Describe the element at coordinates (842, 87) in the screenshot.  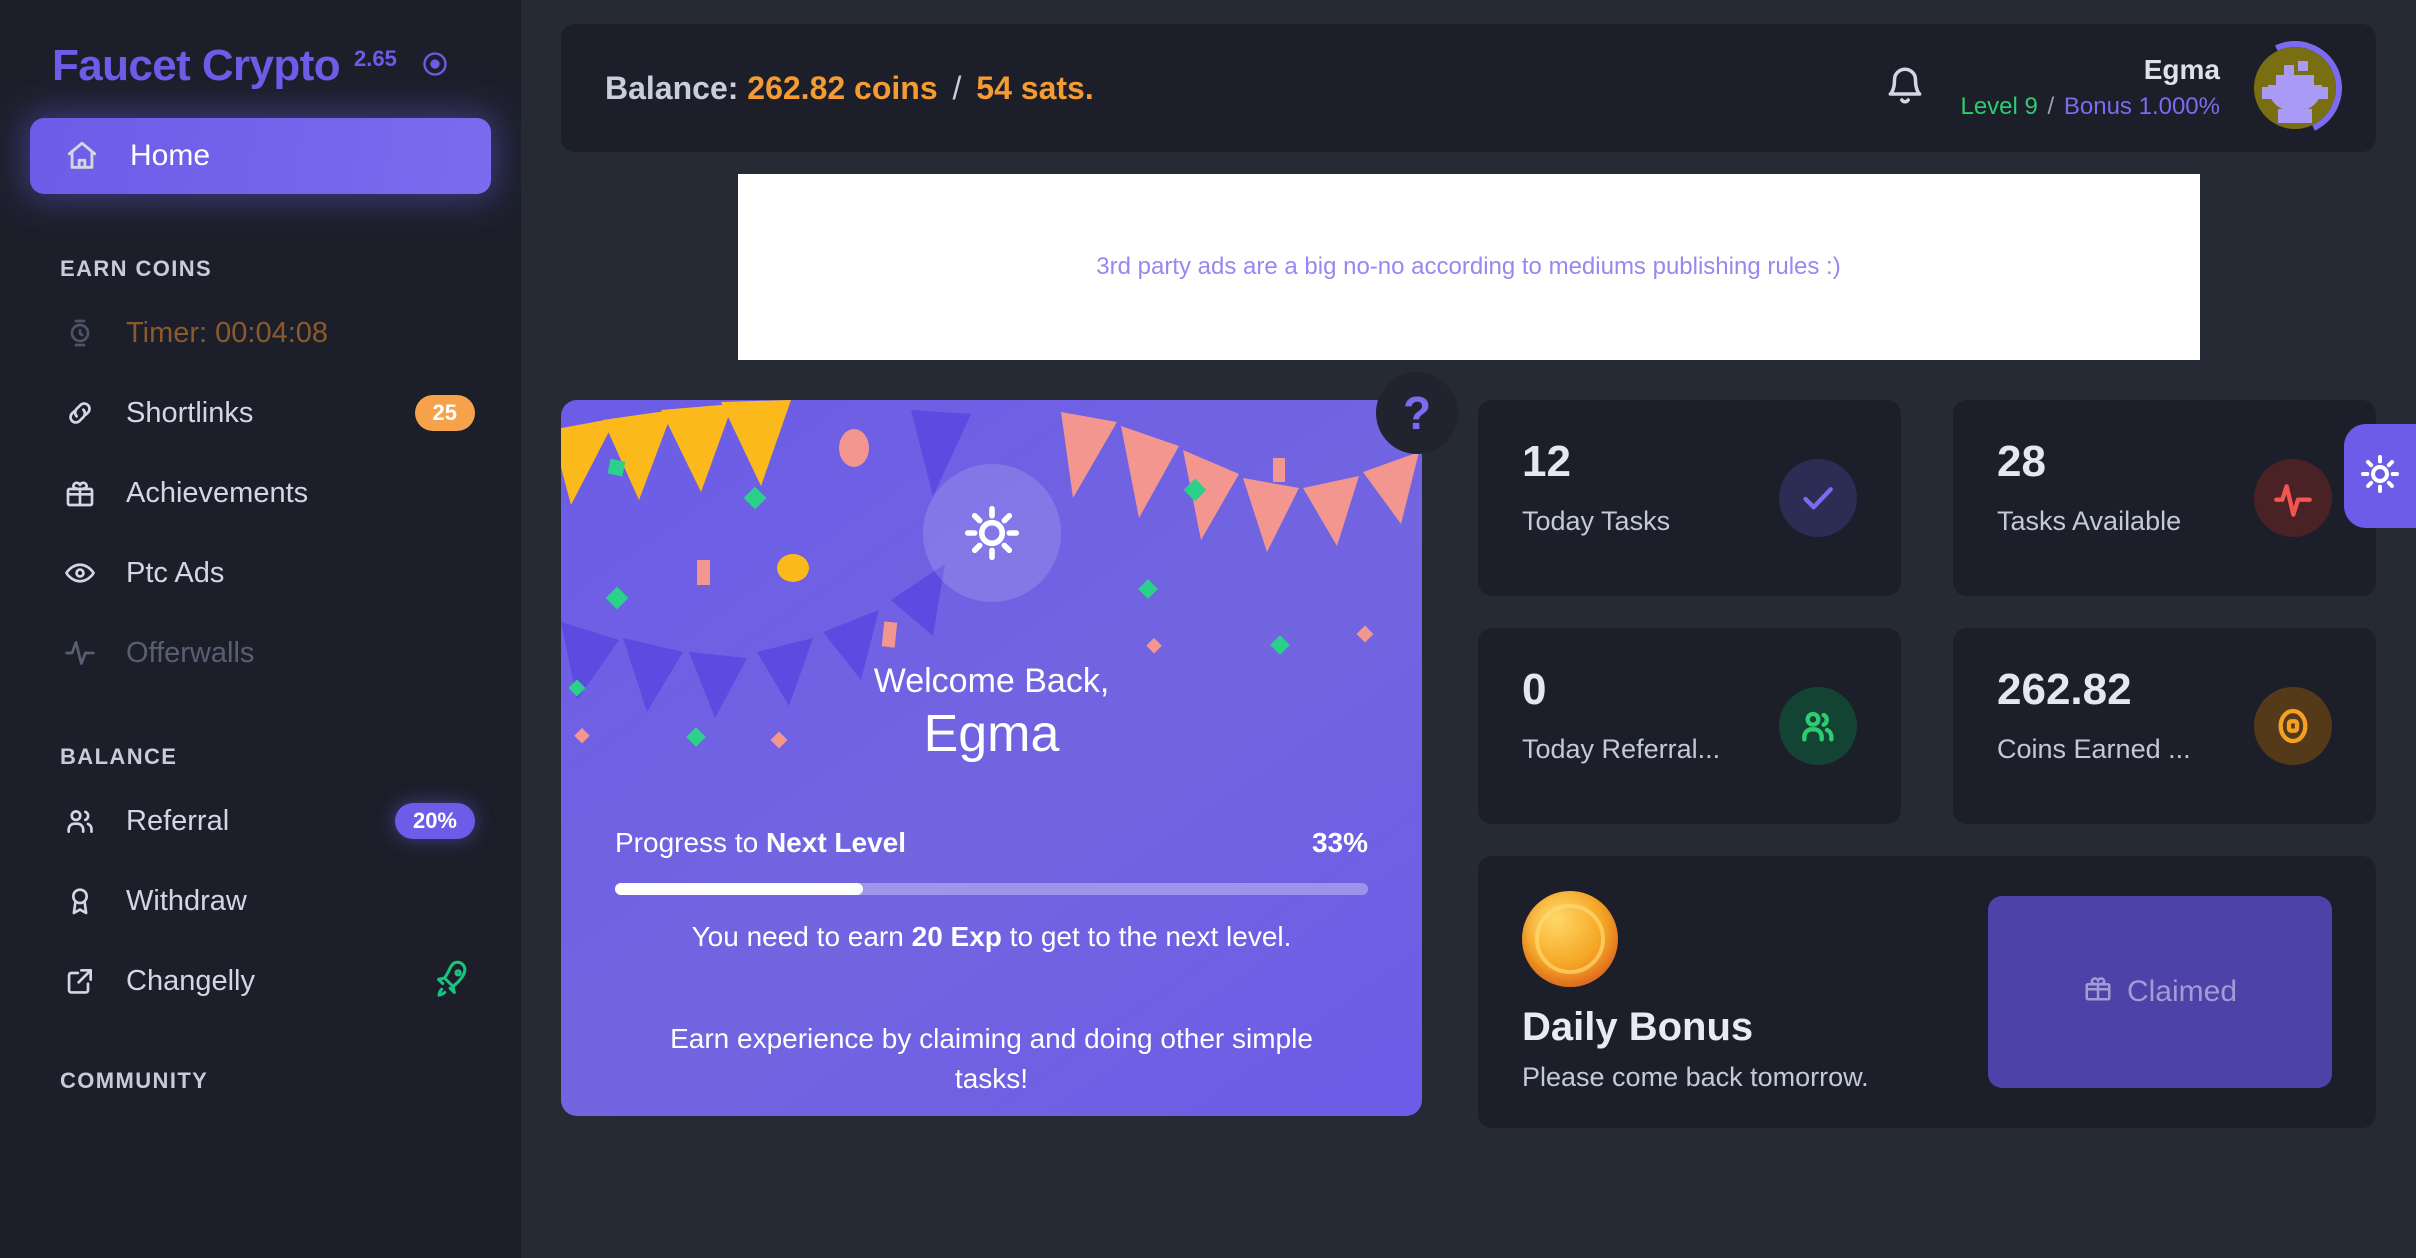
I see `balance-coins: 262.82 coins` at that location.